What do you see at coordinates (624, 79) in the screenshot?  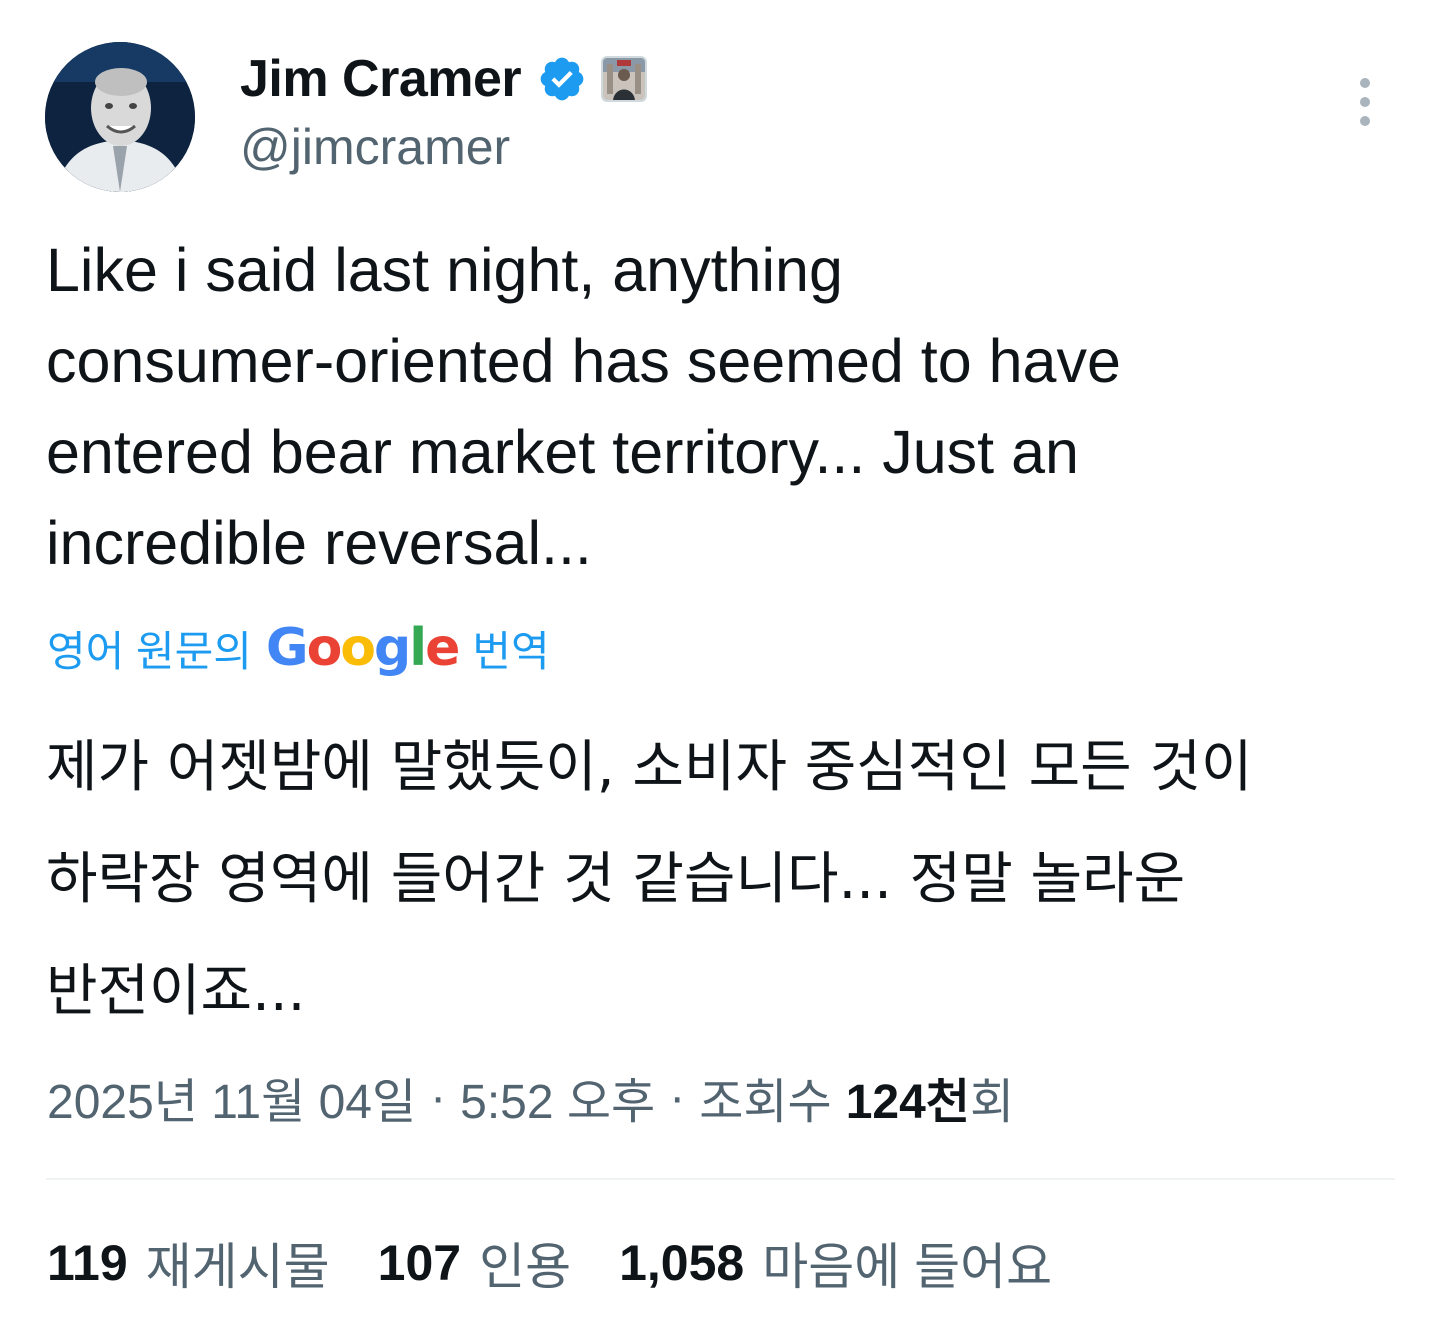 I see `affiliate-badge-icon` at bounding box center [624, 79].